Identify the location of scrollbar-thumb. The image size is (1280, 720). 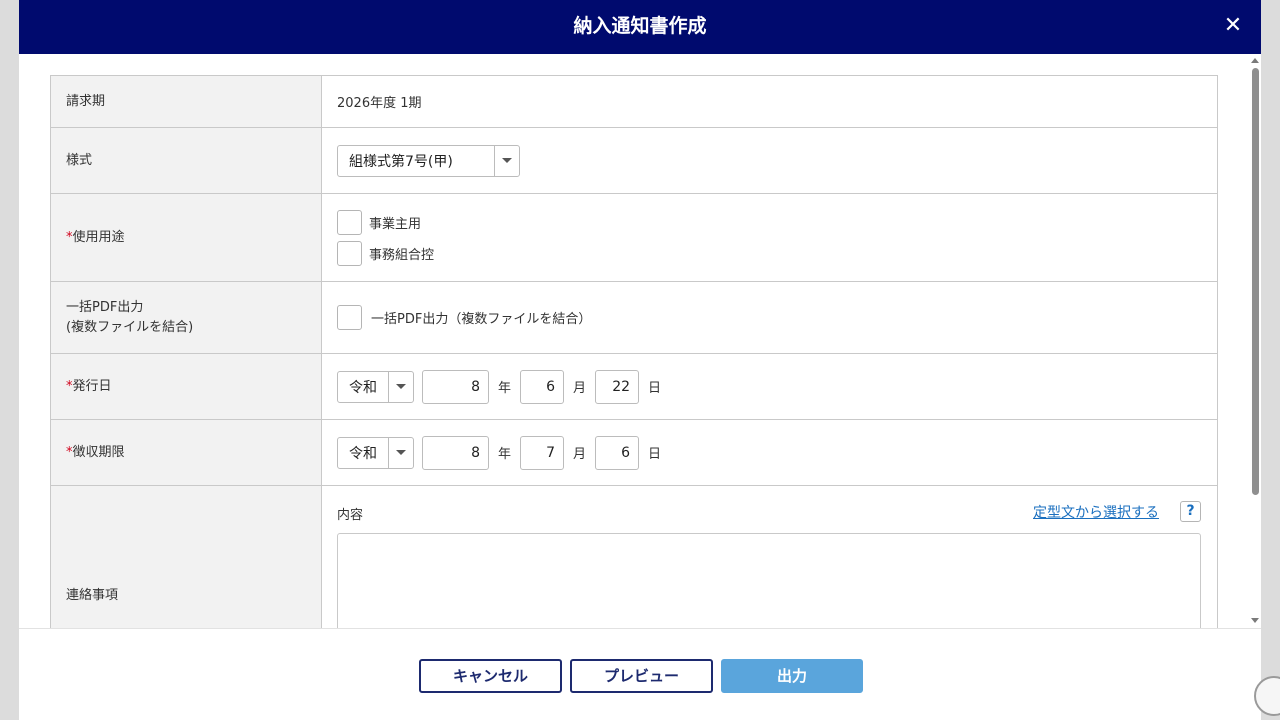
(1255, 281).